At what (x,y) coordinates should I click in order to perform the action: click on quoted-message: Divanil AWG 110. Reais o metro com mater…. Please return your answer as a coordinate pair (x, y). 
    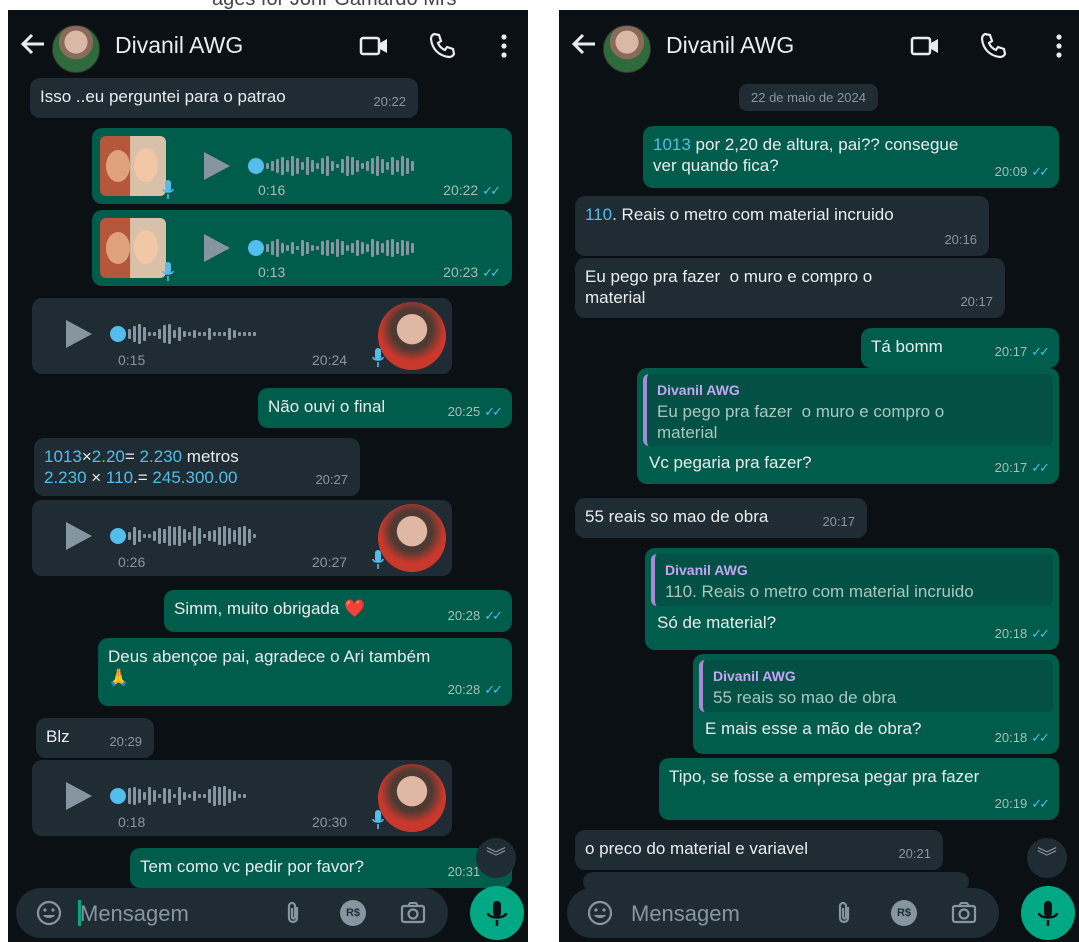
    Looking at the image, I should click on (852, 580).